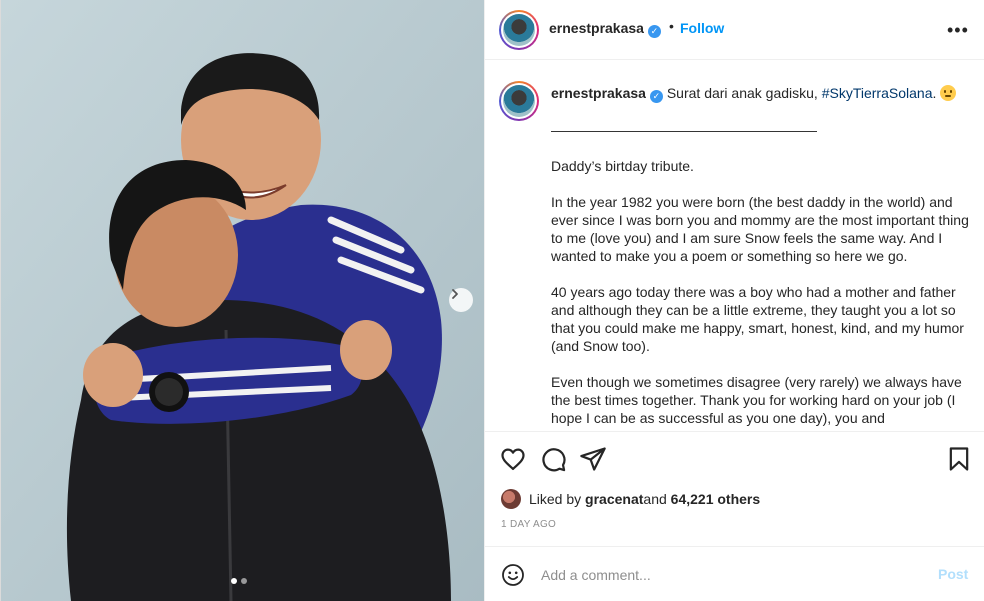  What do you see at coordinates (455, 294) in the screenshot?
I see `chevron-right-icon` at bounding box center [455, 294].